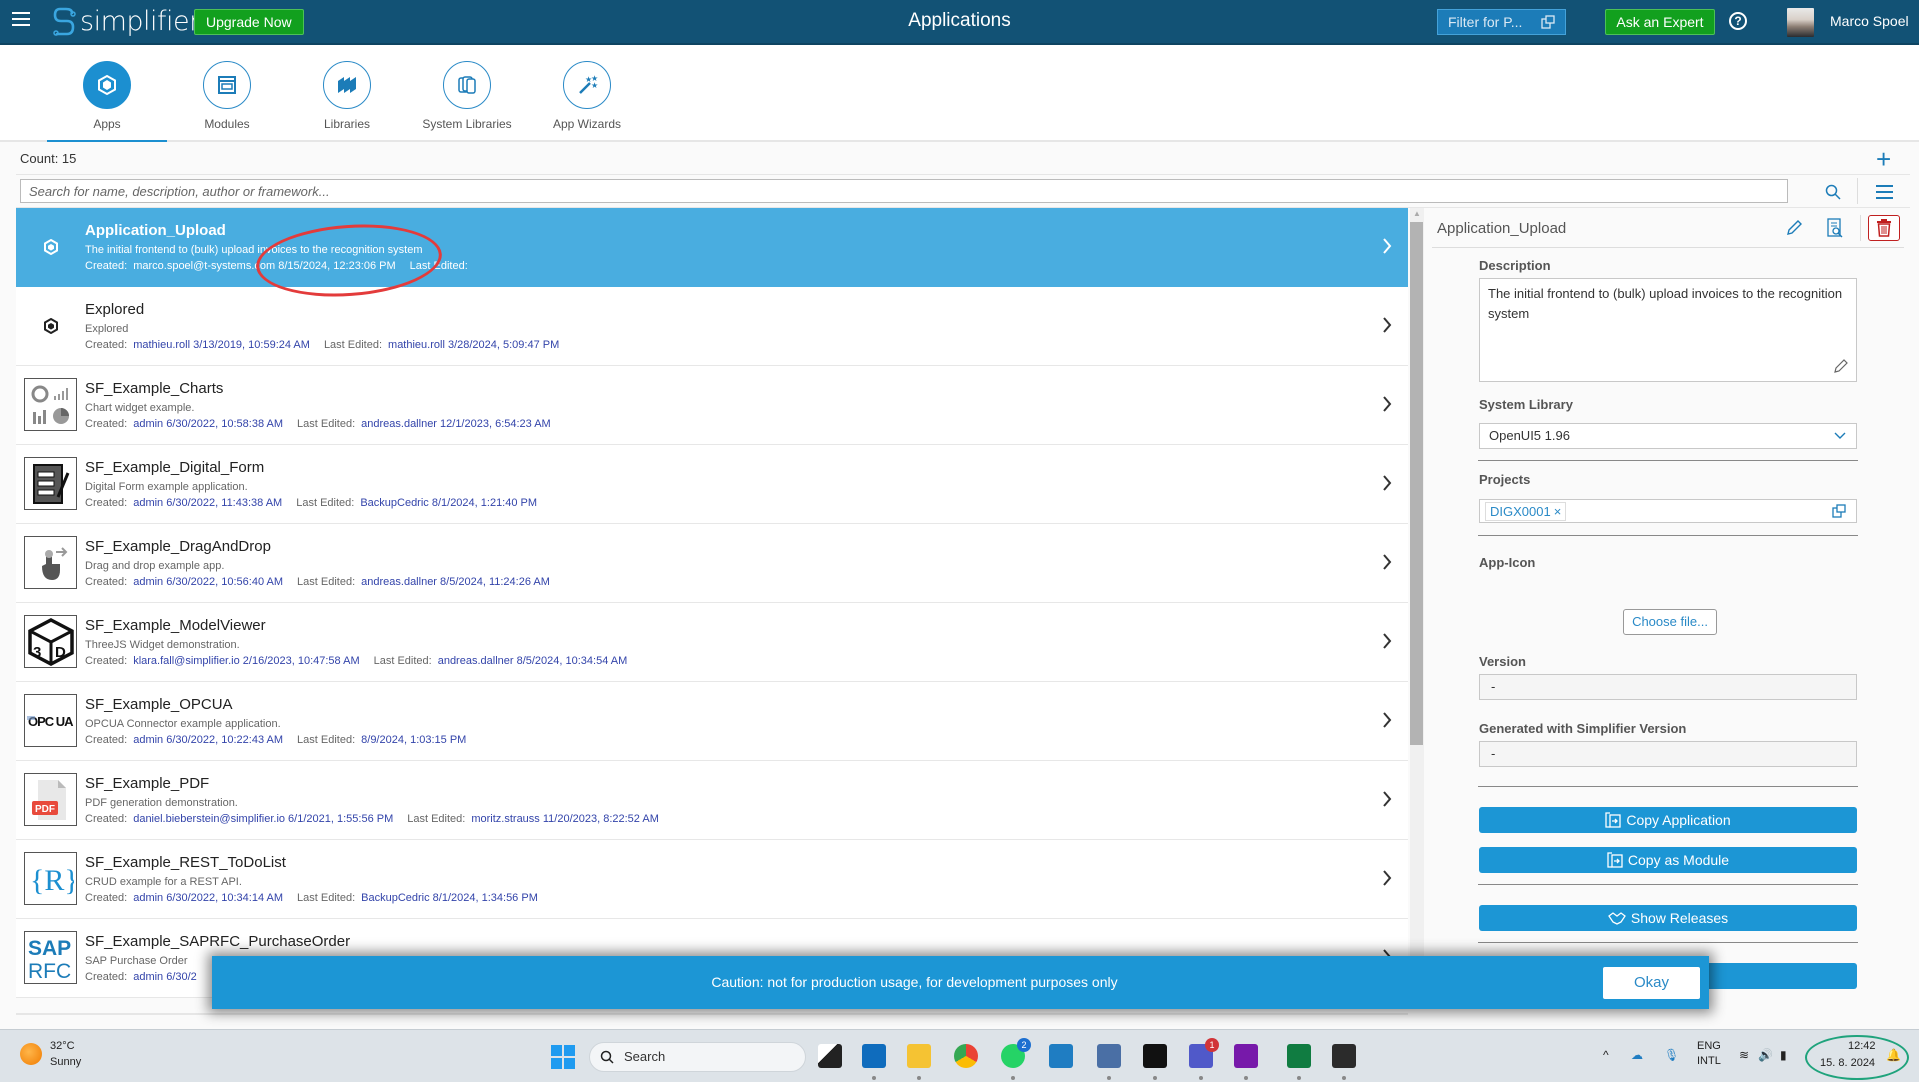 This screenshot has height=1082, width=1919. I want to click on scroll-up-icon: ▲, so click(1417, 214).